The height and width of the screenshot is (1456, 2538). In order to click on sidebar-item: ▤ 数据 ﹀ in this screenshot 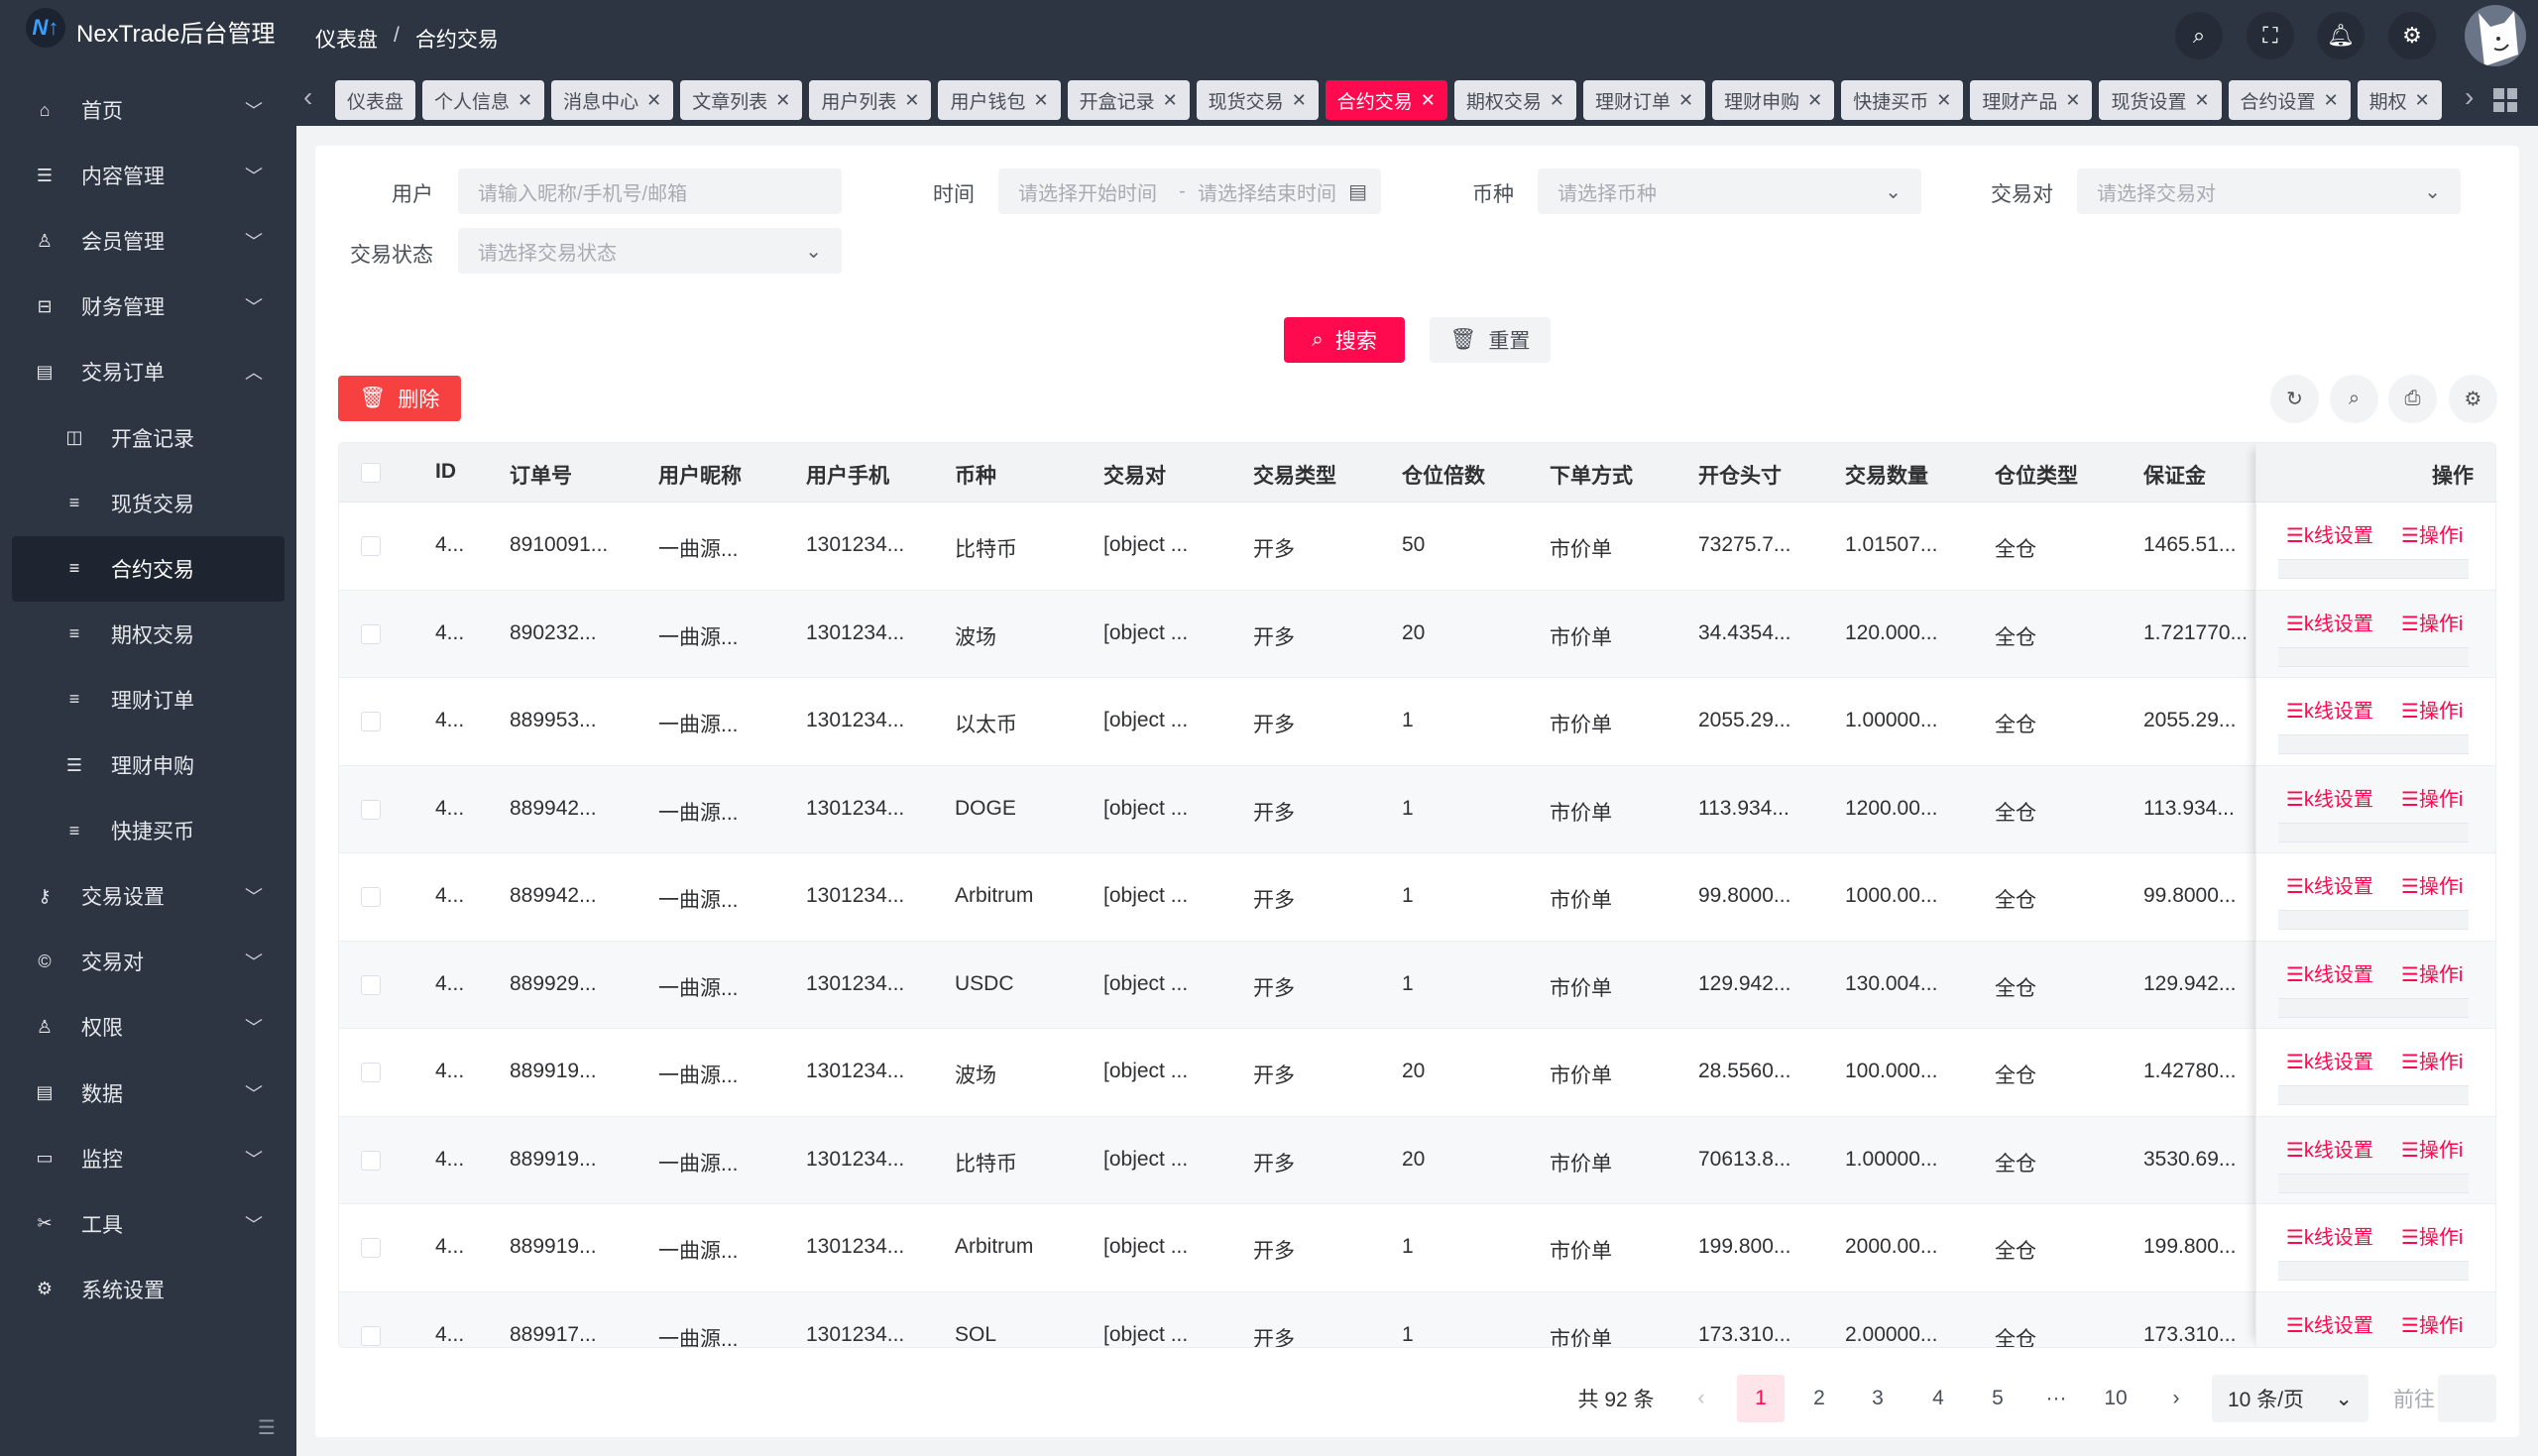, I will do `click(148, 1093)`.